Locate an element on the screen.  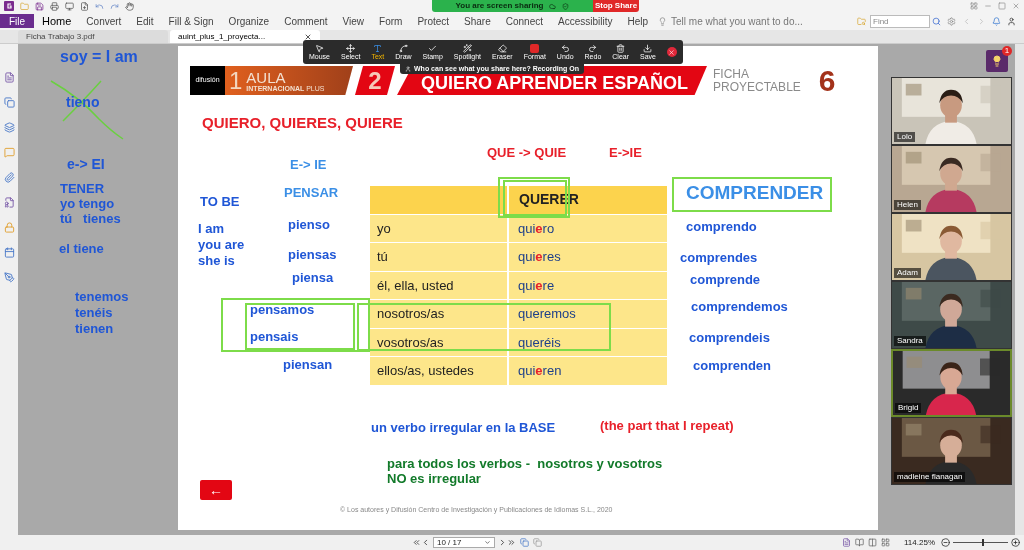
scrollbar is located at coordinates (1019, 289).